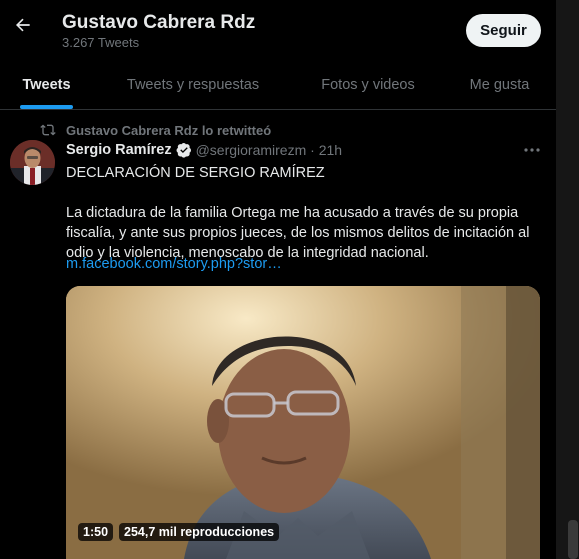 The height and width of the screenshot is (559, 579). Describe the element at coordinates (269, 150) in the screenshot. I see `author-handle: @sergioramirezm · 21h` at that location.